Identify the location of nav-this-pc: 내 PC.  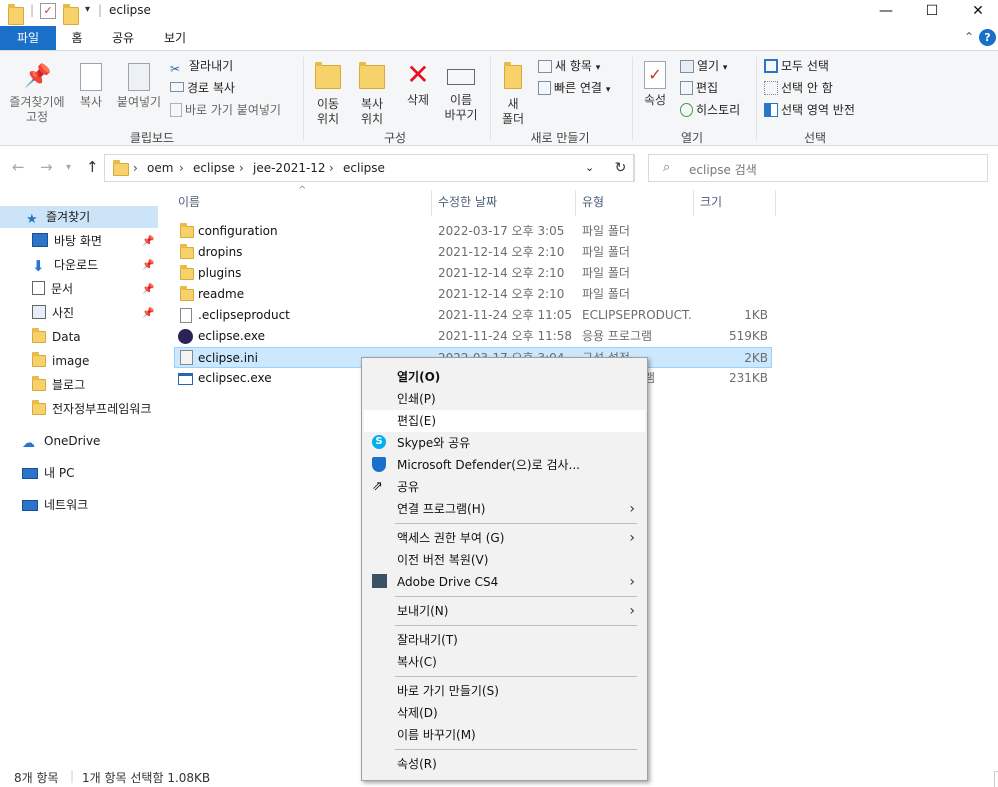
(79, 473).